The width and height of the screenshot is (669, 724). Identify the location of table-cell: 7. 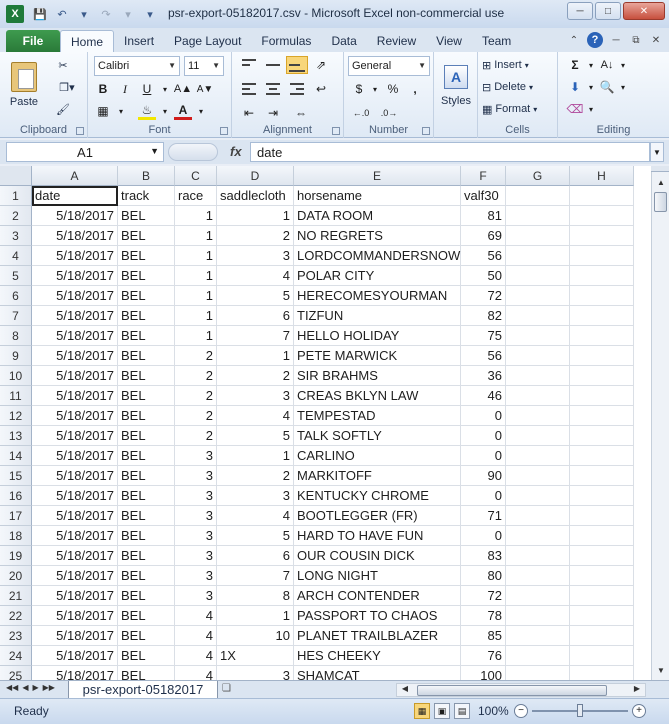
(255, 576).